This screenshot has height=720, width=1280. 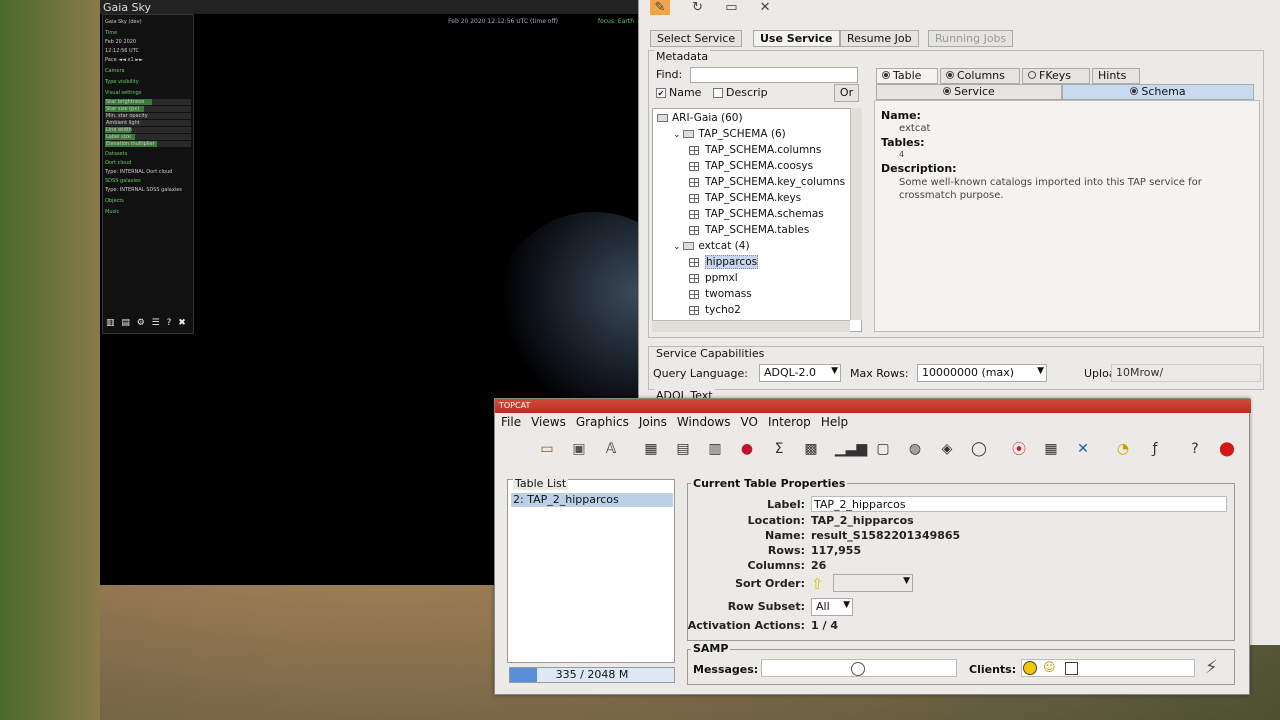 I want to click on table-list-item: 2: TAP_2_hipparcos, so click(x=592, y=500).